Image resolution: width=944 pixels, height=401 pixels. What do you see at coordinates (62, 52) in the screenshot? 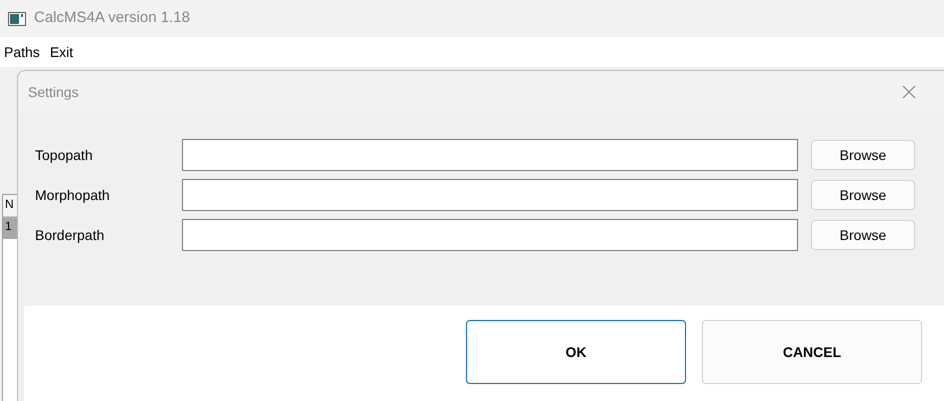
I see `menu-item: Exit` at bounding box center [62, 52].